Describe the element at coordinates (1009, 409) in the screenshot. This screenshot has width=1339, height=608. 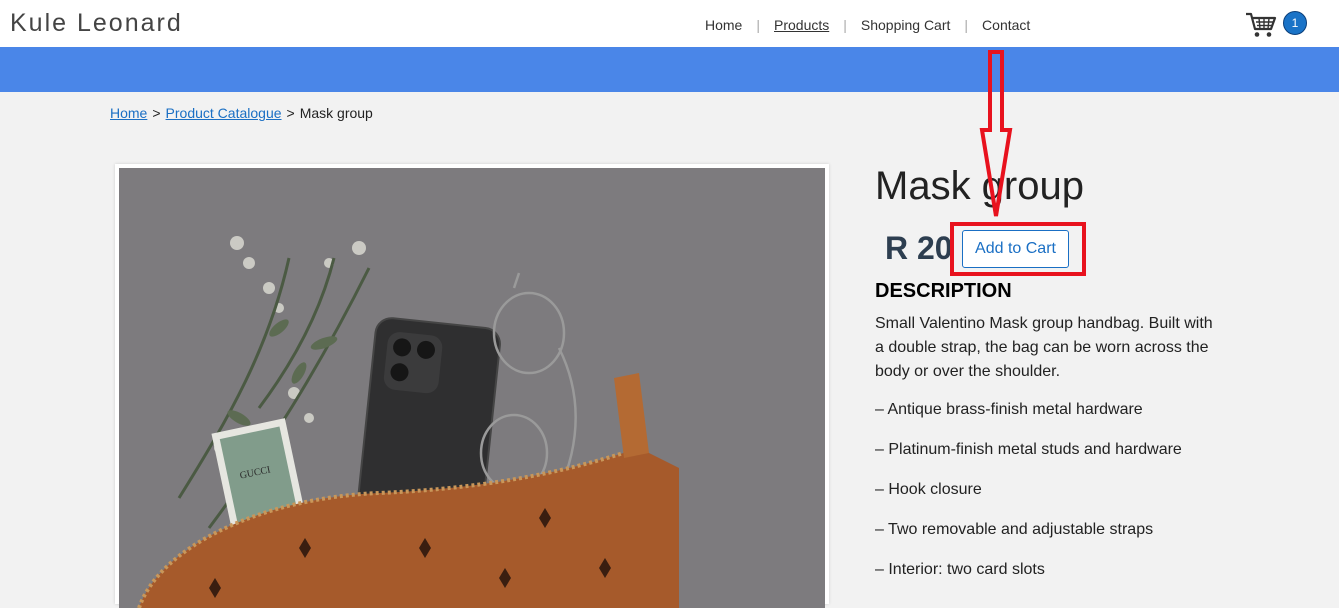
I see `feature-item: – Antique brass-finish metal hardware` at that location.